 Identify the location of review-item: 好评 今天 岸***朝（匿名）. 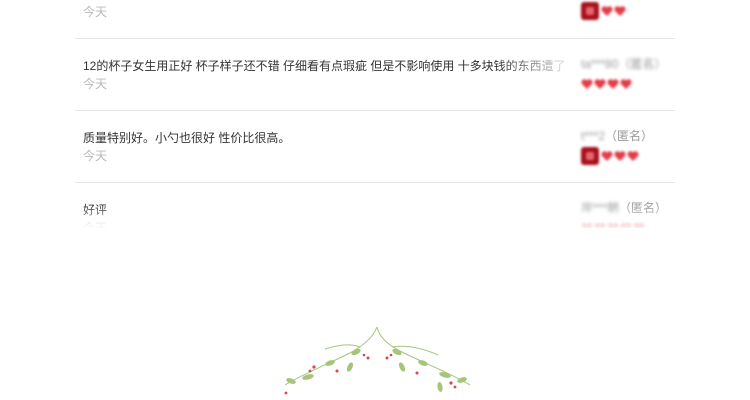
(375, 205).